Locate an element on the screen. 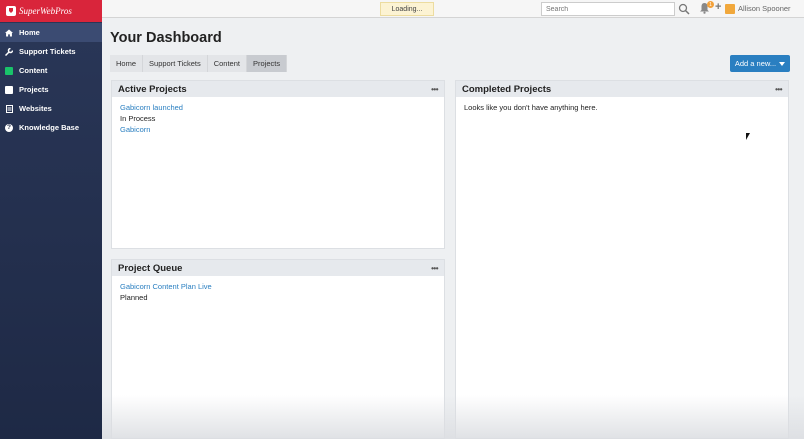  search-box is located at coordinates (608, 9).